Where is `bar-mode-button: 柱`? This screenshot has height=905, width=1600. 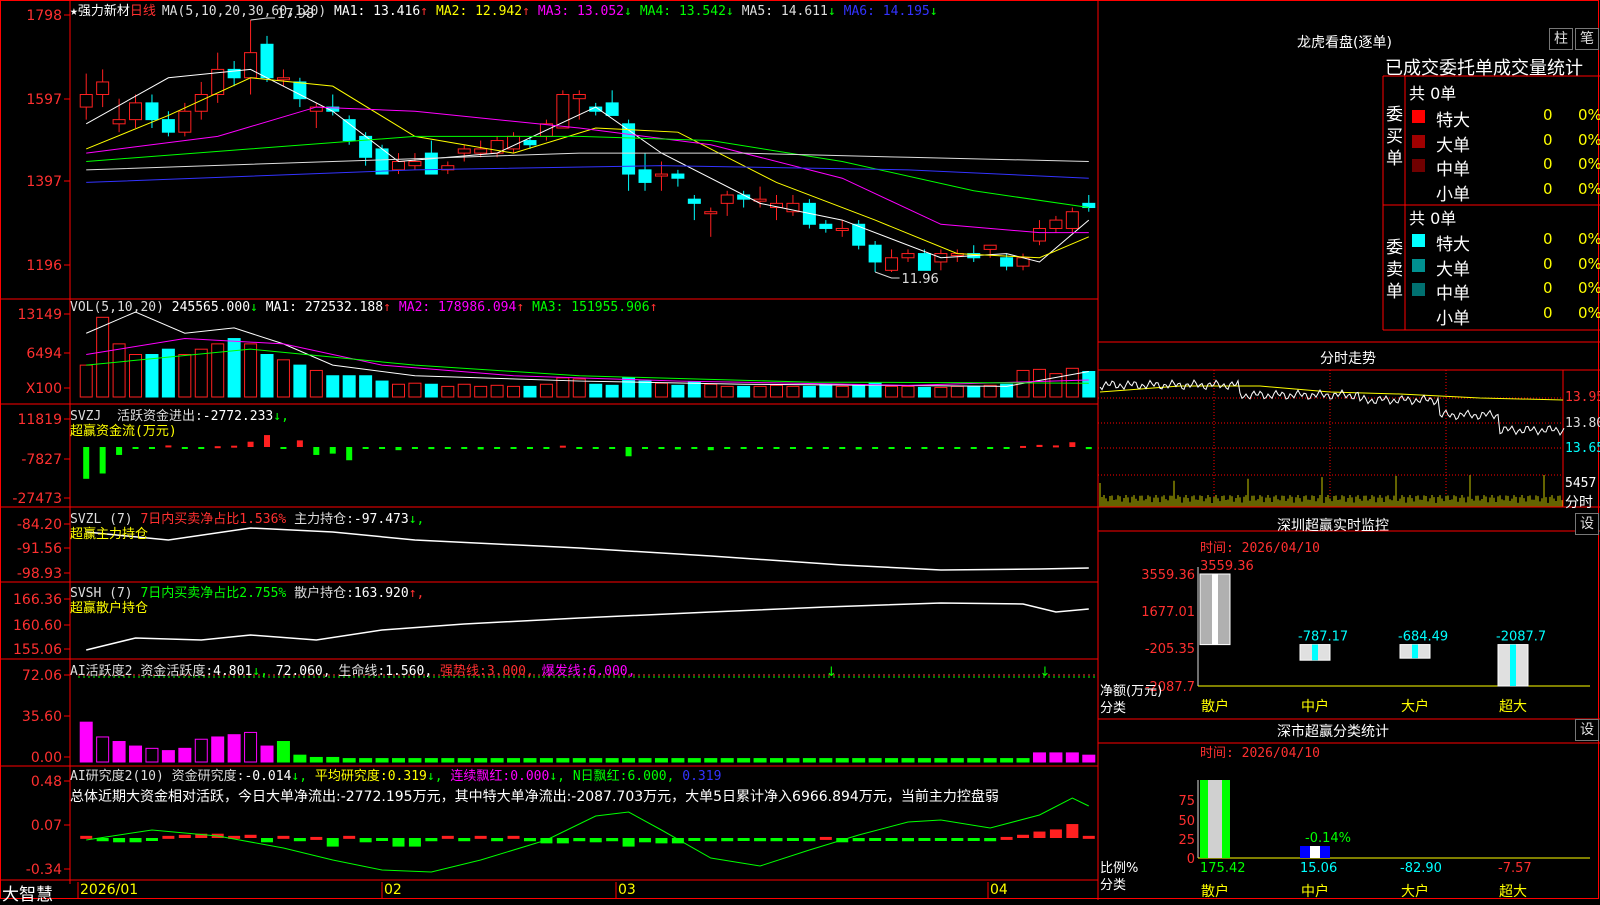
bar-mode-button: 柱 is located at coordinates (1561, 39).